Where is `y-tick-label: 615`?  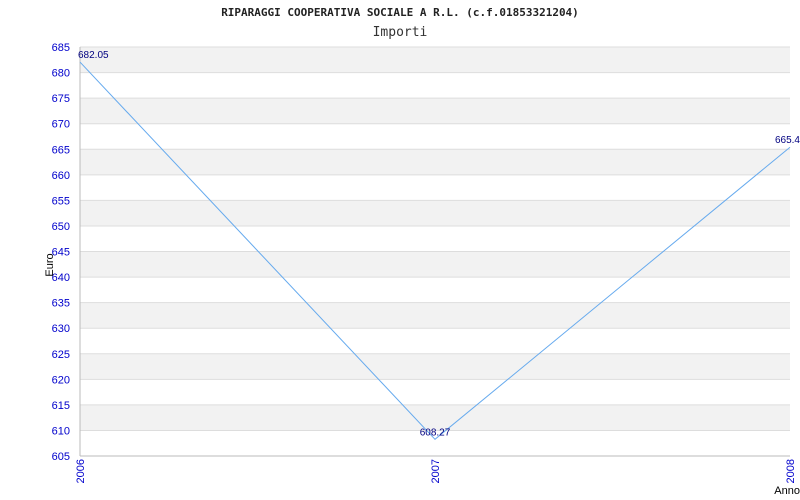
y-tick-label: 615 is located at coordinates (61, 406).